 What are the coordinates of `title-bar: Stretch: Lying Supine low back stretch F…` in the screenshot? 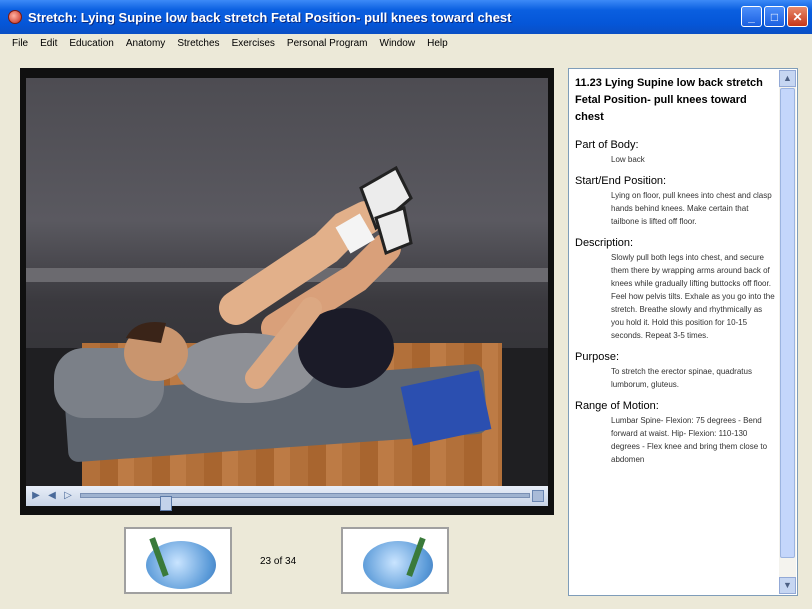 It's located at (406, 17).